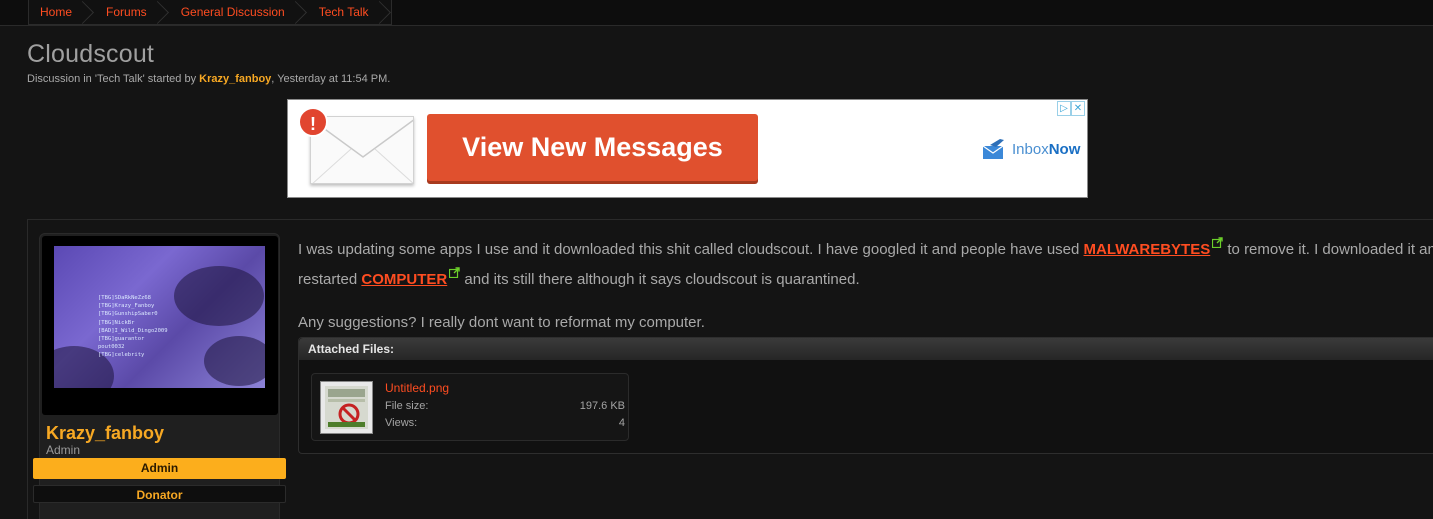  Describe the element at coordinates (994, 149) in the screenshot. I see `plane-envelope-icon` at that location.